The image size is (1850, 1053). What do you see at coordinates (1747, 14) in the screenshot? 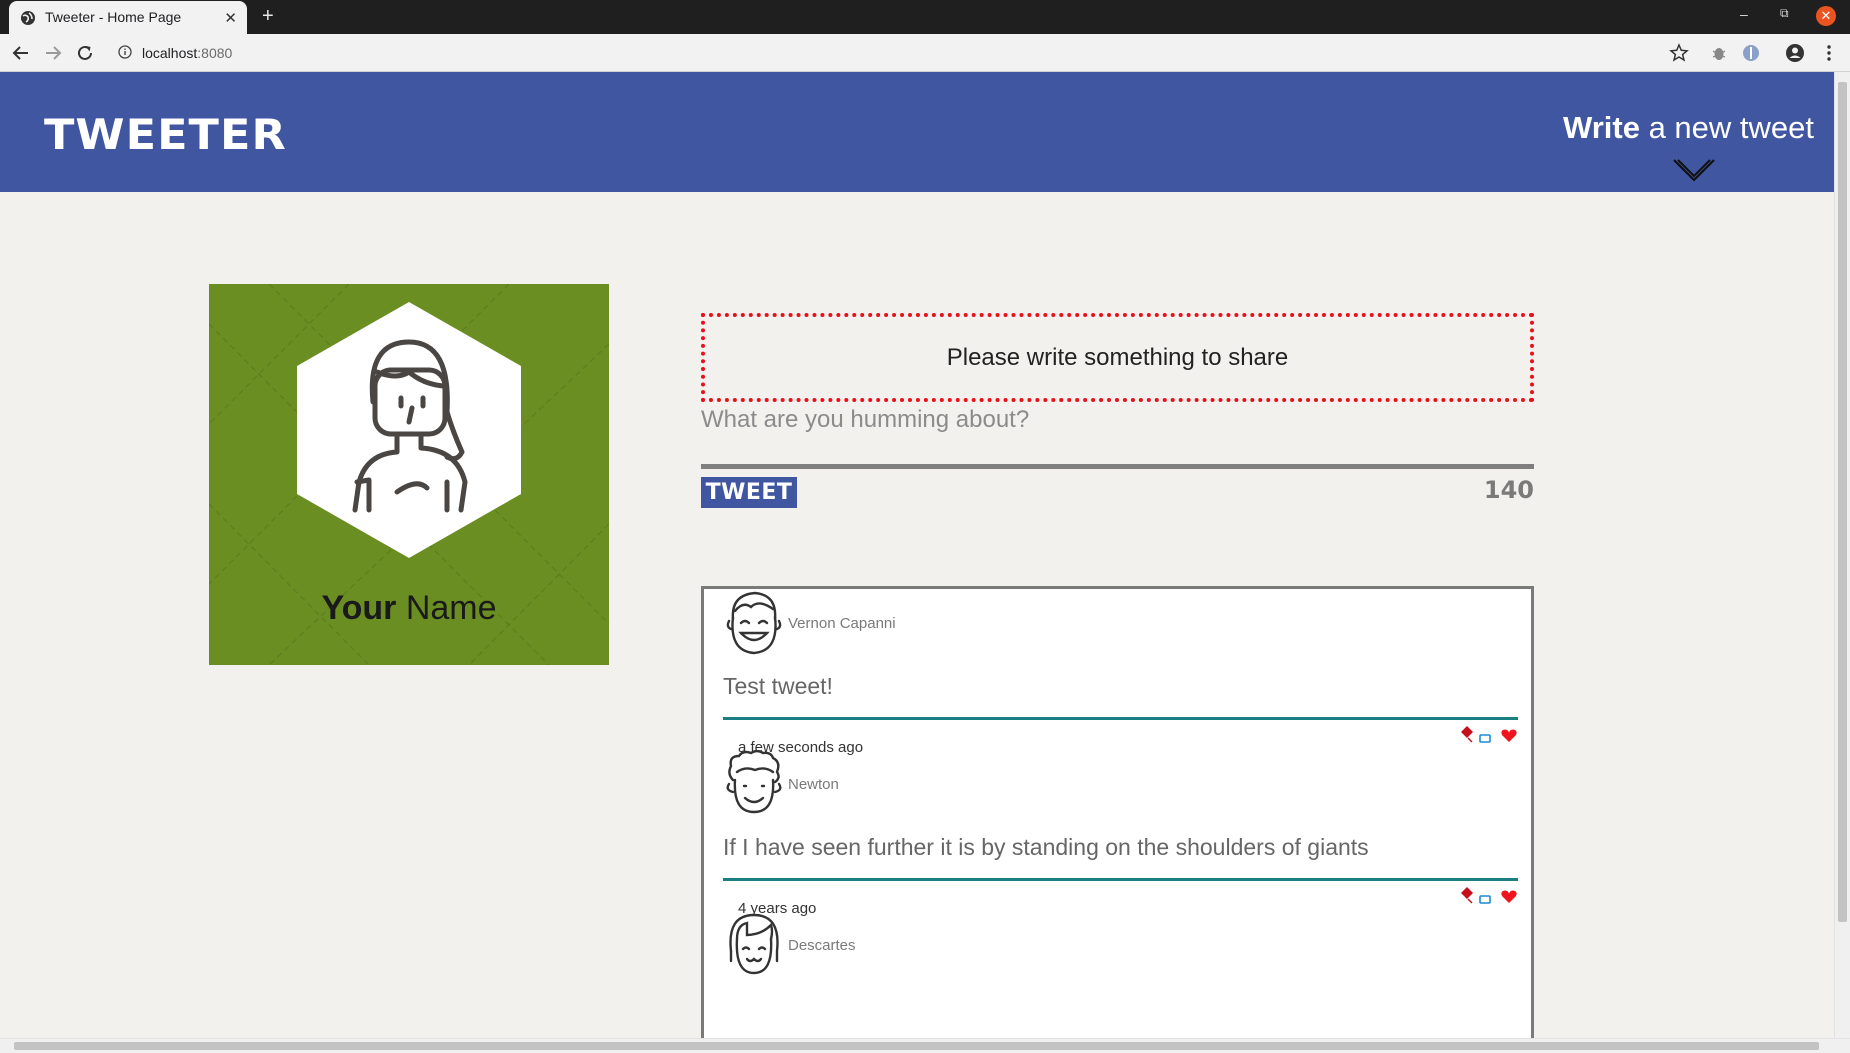
I see `minimize-icon: –` at bounding box center [1747, 14].